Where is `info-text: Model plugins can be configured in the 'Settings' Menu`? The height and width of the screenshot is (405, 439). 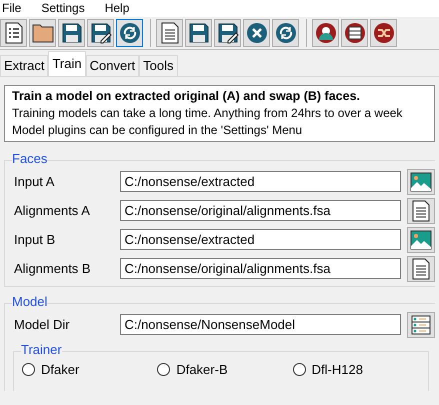 info-text: Model plugins can be configured in the 'Settings' Menu is located at coordinates (157, 130).